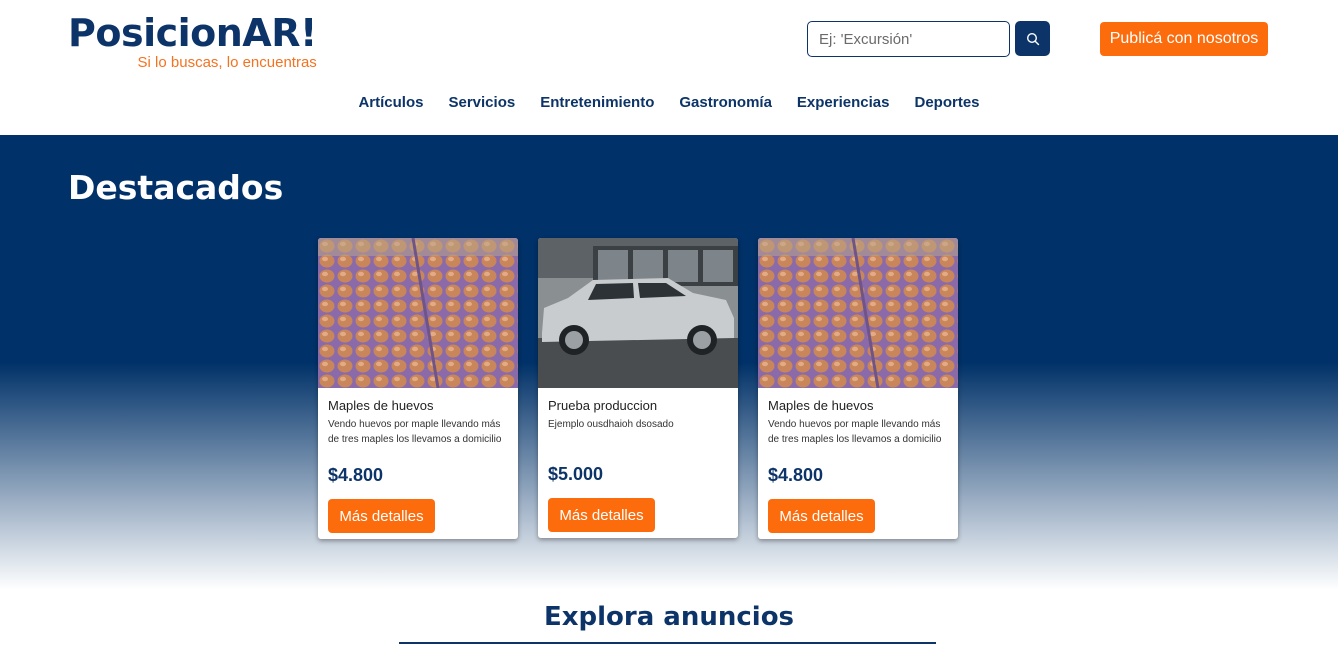  I want to click on site-logo: PosicionAR! Si lo buscas, lo encuentras, so click(192, 40).